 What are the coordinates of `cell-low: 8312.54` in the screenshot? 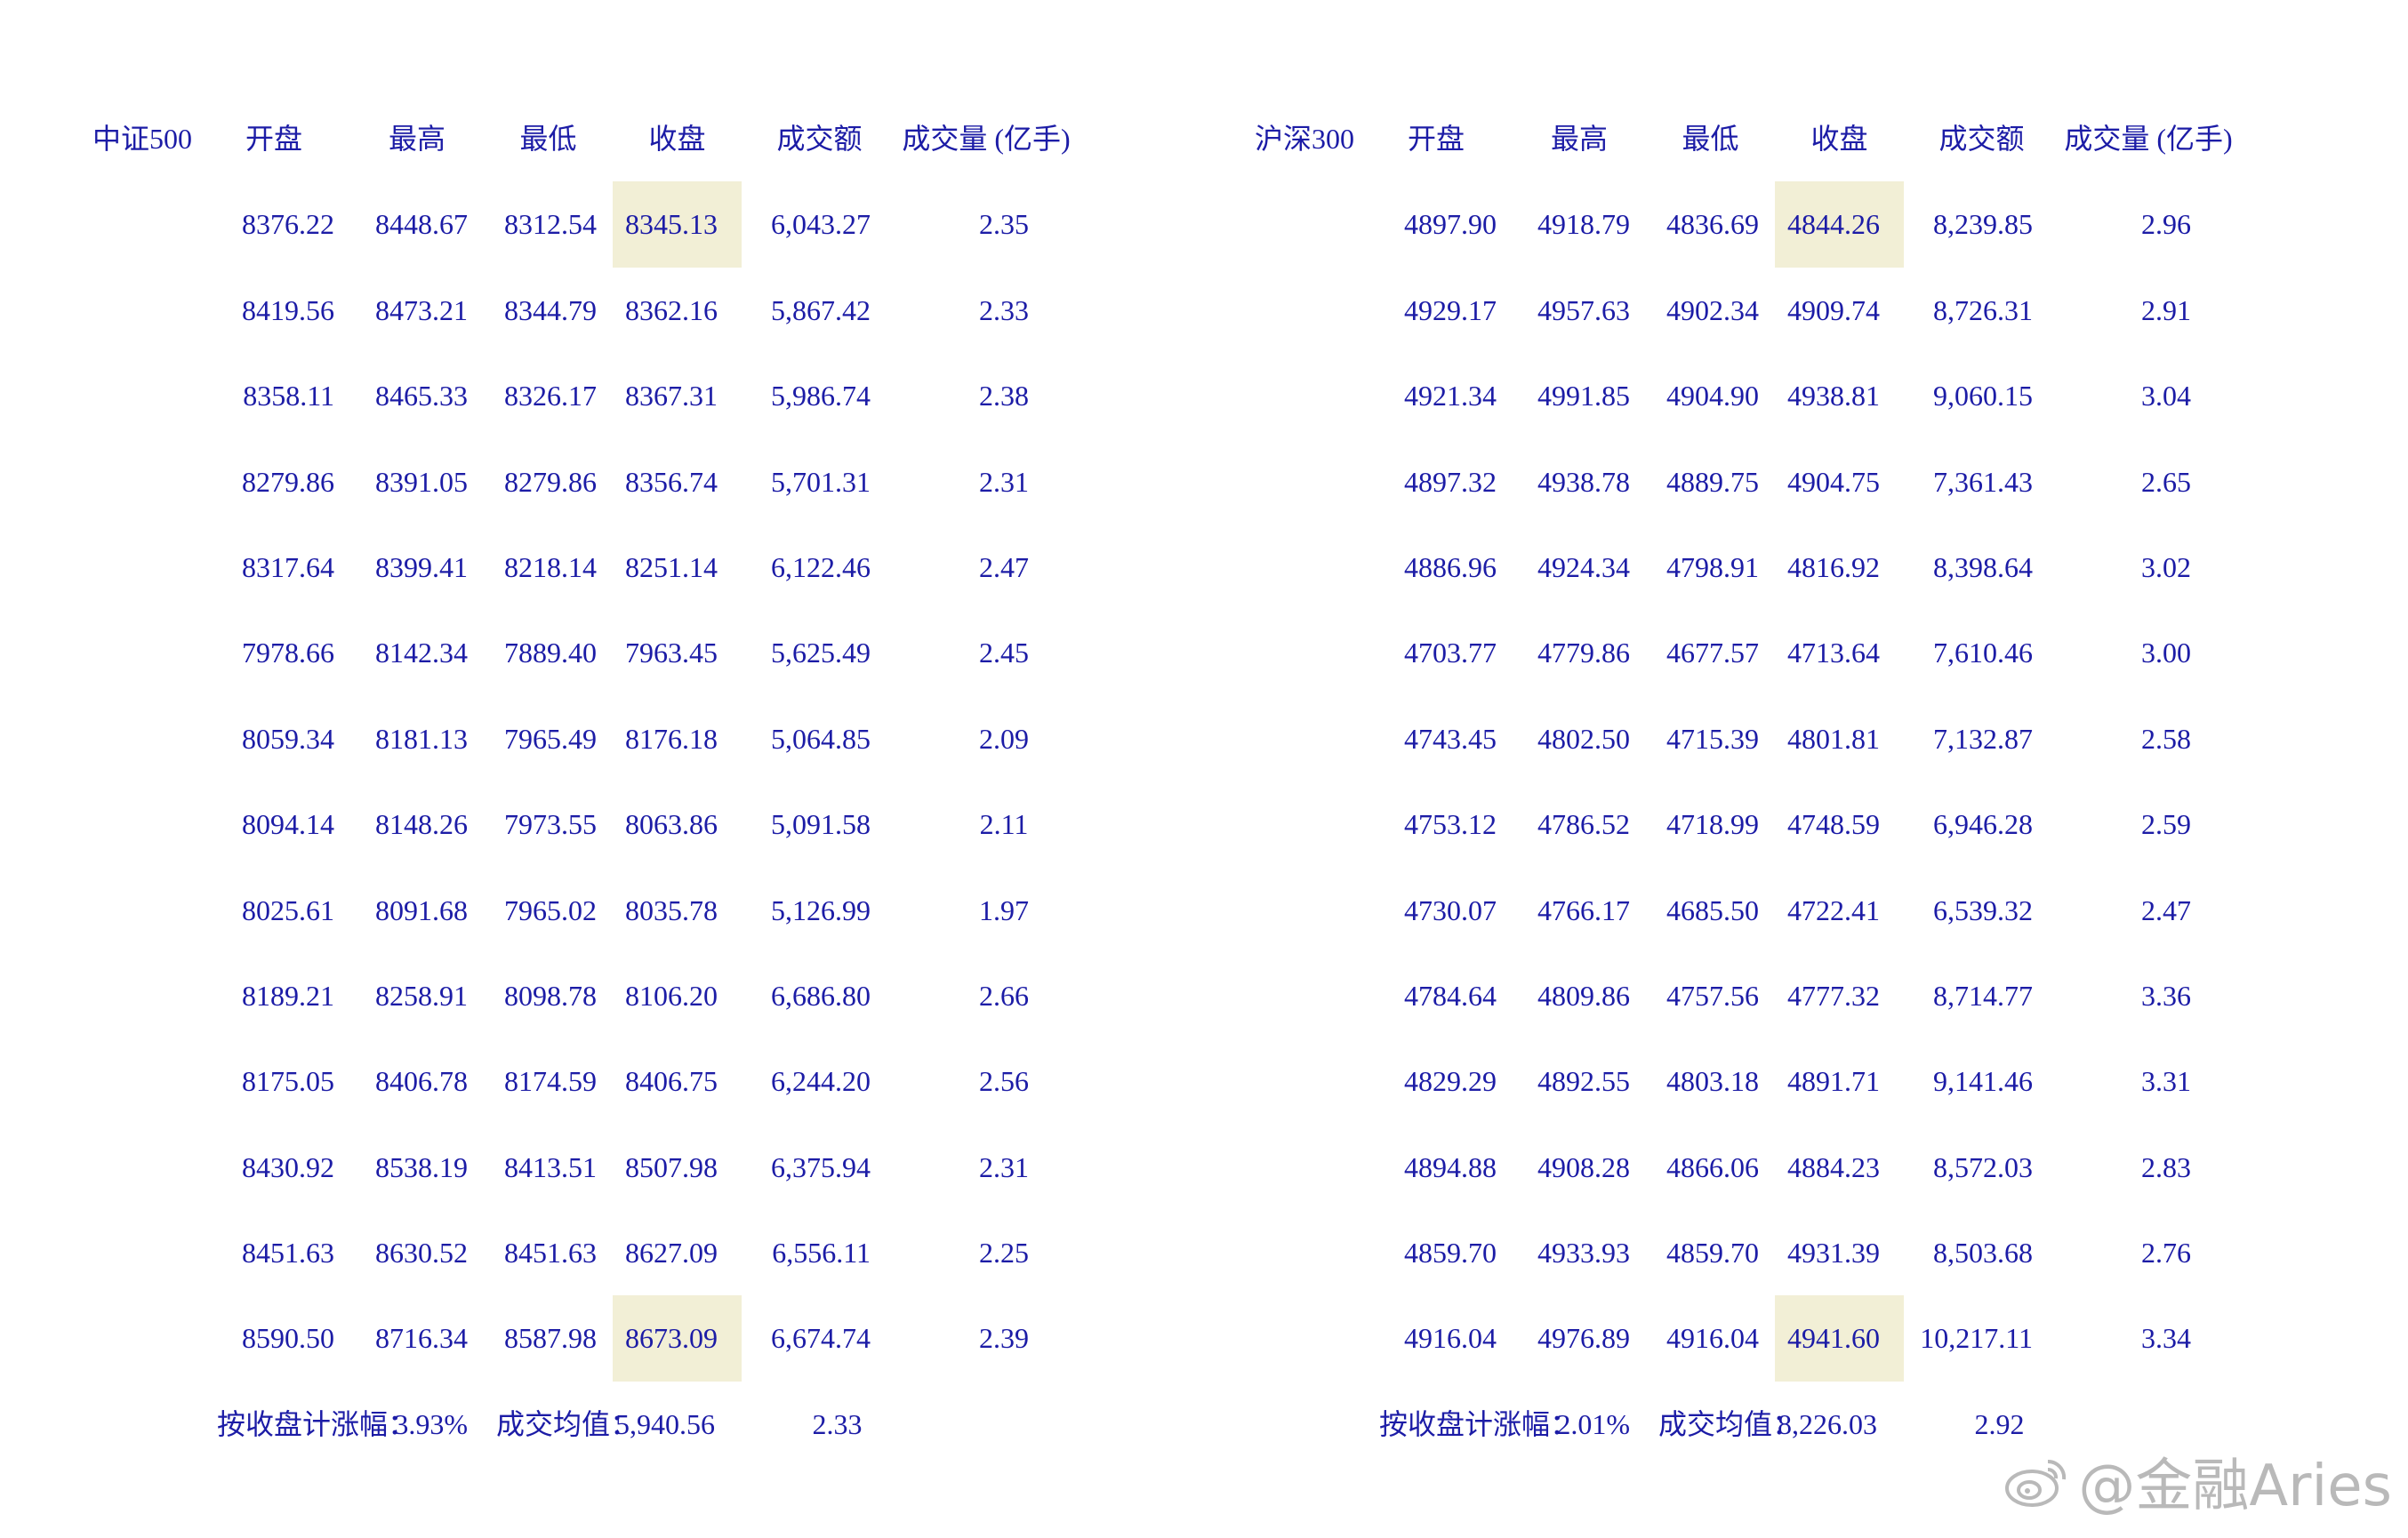 It's located at (550, 225).